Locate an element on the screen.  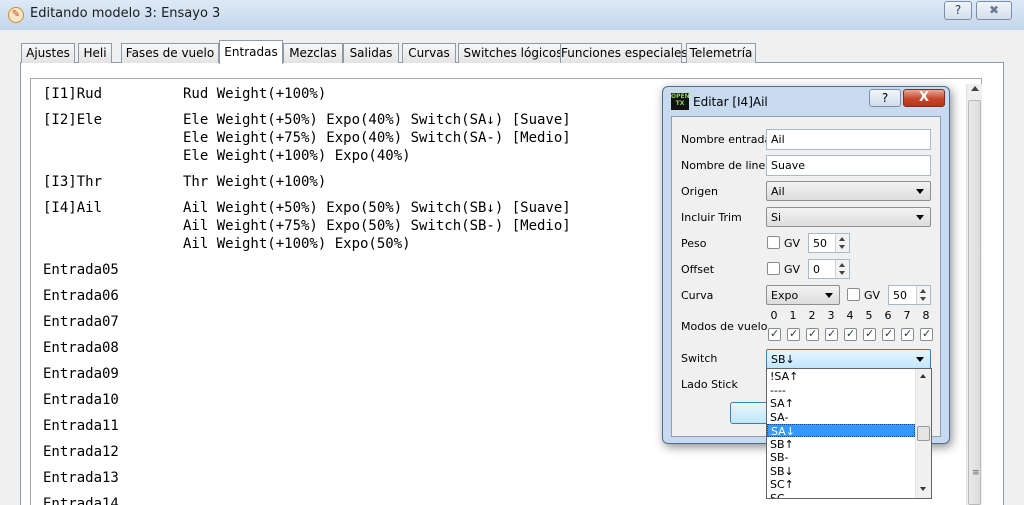
tab-6: Salidas is located at coordinates (371, 53).